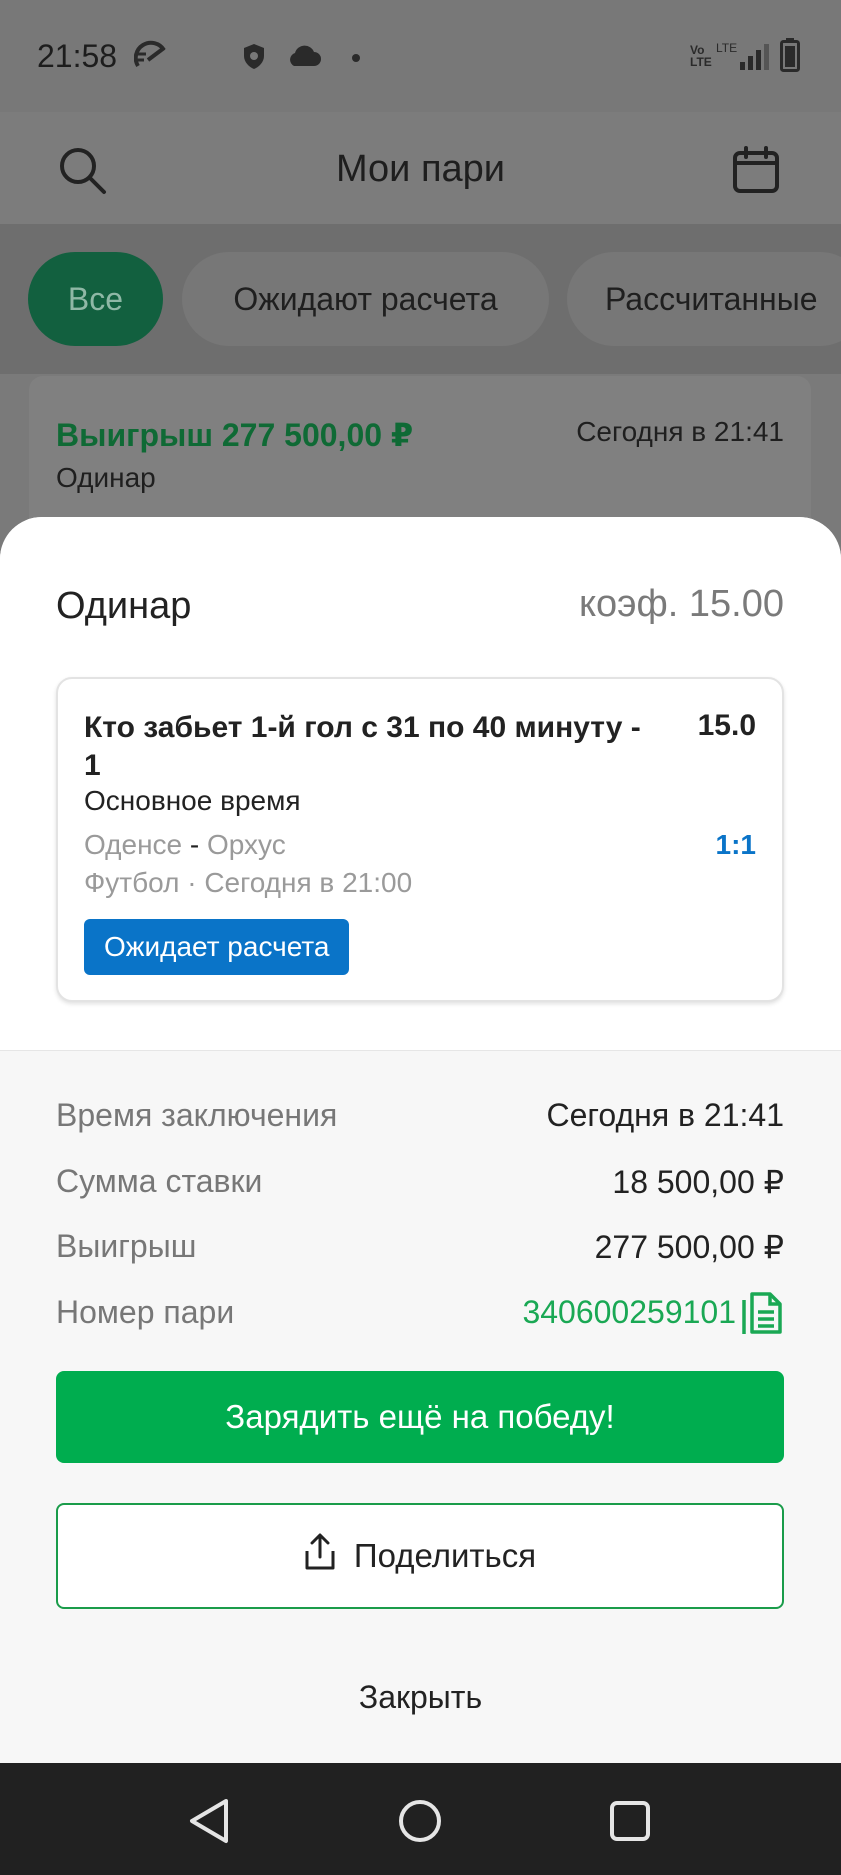 This screenshot has width=841, height=1875. Describe the element at coordinates (126, 1246) in the screenshot. I see `detail-label: Выигрыш` at that location.